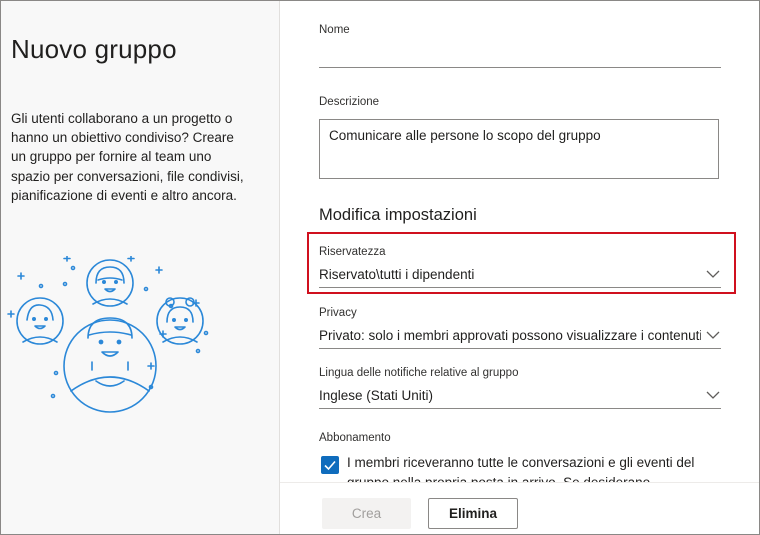 This screenshot has width=760, height=535. What do you see at coordinates (338, 313) in the screenshot?
I see `privacy-label: Privacy` at bounding box center [338, 313].